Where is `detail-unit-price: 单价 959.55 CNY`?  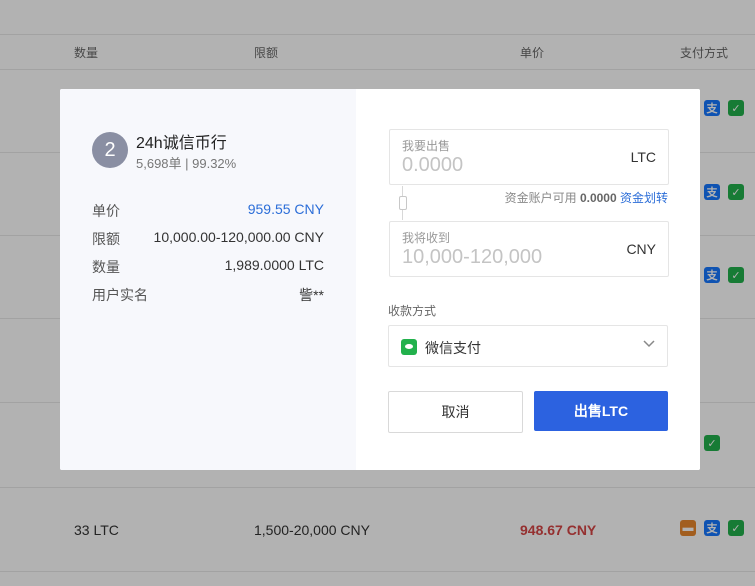 detail-unit-price: 单价 959.55 CNY is located at coordinates (208, 211).